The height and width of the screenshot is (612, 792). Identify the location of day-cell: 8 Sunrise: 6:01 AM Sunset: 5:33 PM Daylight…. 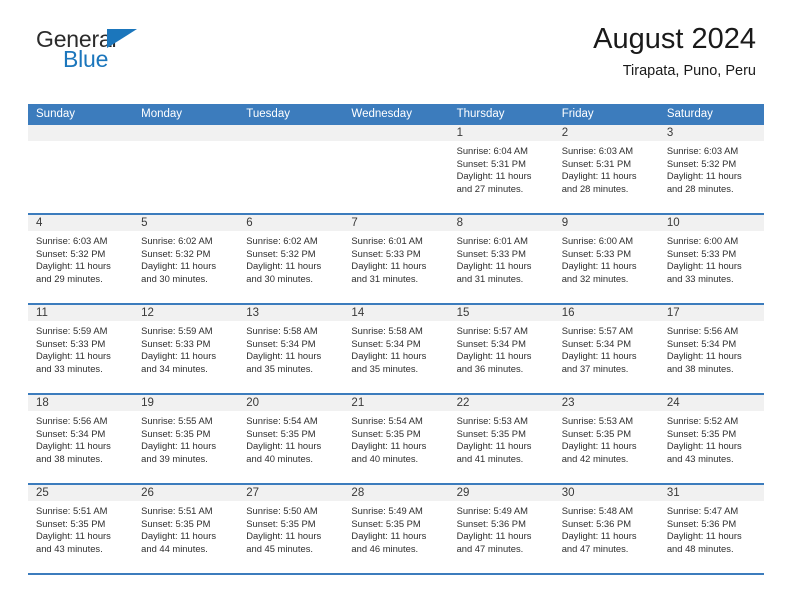
(501, 259).